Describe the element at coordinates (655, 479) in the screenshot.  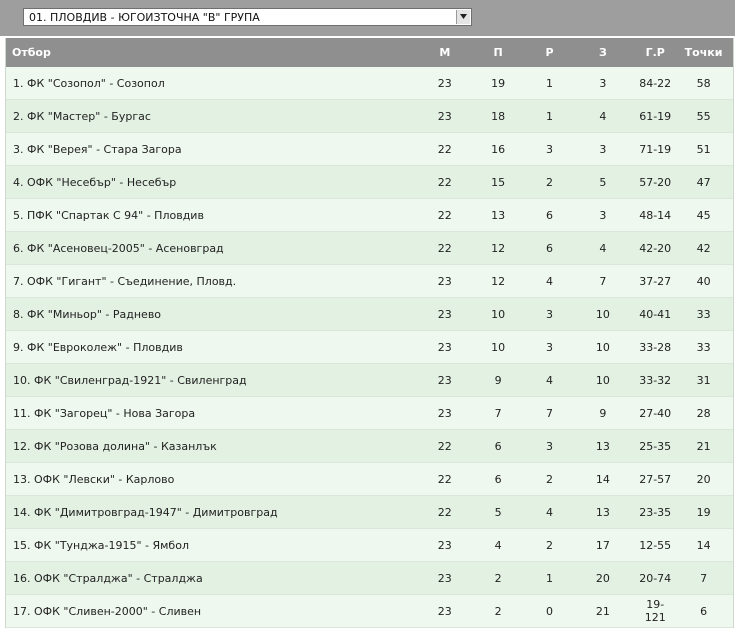
I see `goal-ratio-cell: 27-57` at that location.